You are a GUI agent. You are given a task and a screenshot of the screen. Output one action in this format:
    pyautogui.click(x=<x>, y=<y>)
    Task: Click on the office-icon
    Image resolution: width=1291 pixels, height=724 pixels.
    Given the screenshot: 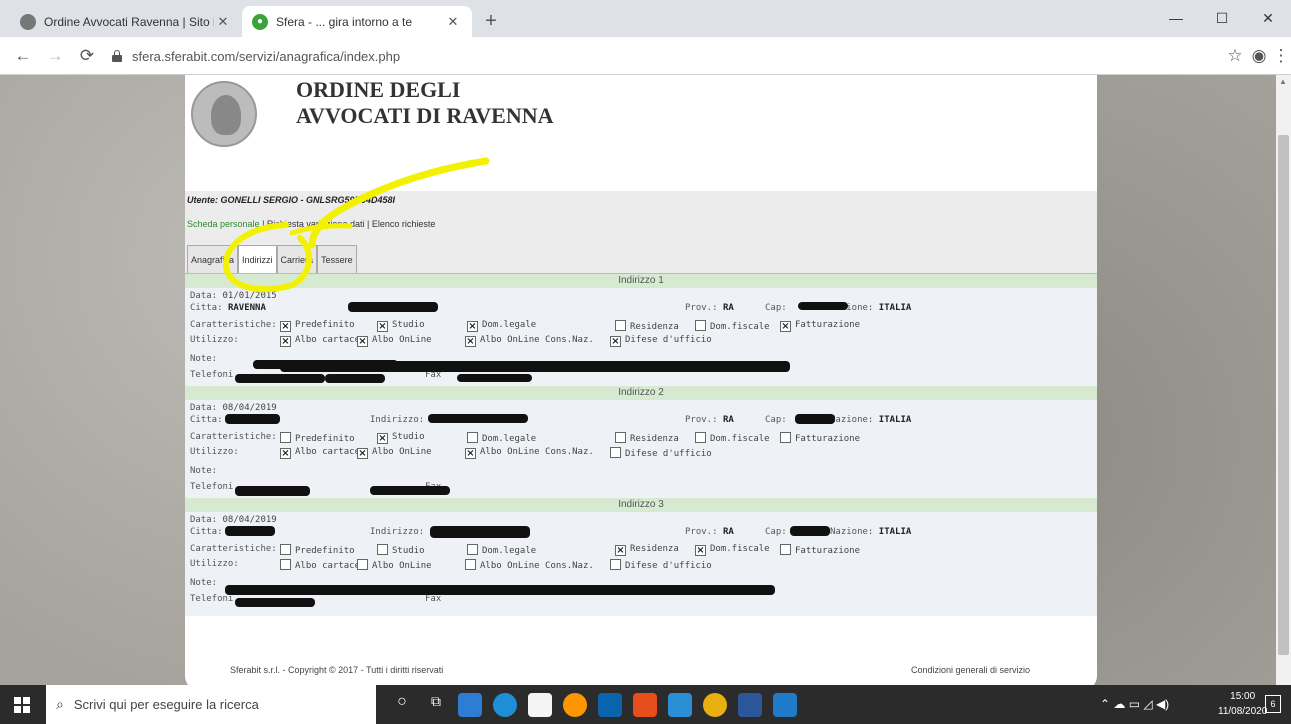 What is the action you would take?
    pyautogui.click(x=645, y=705)
    